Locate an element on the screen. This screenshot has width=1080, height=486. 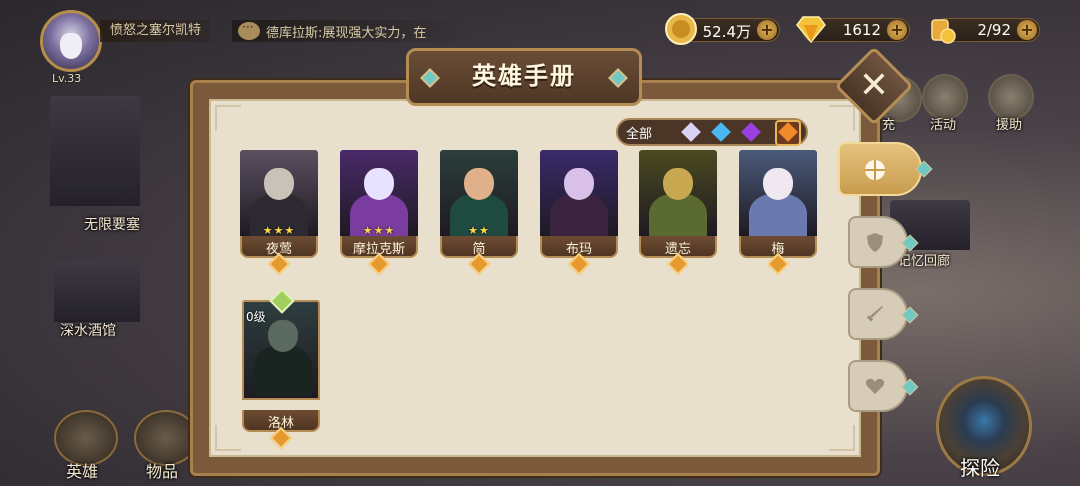
add-diamond-button: + is located at coordinates (897, 30).